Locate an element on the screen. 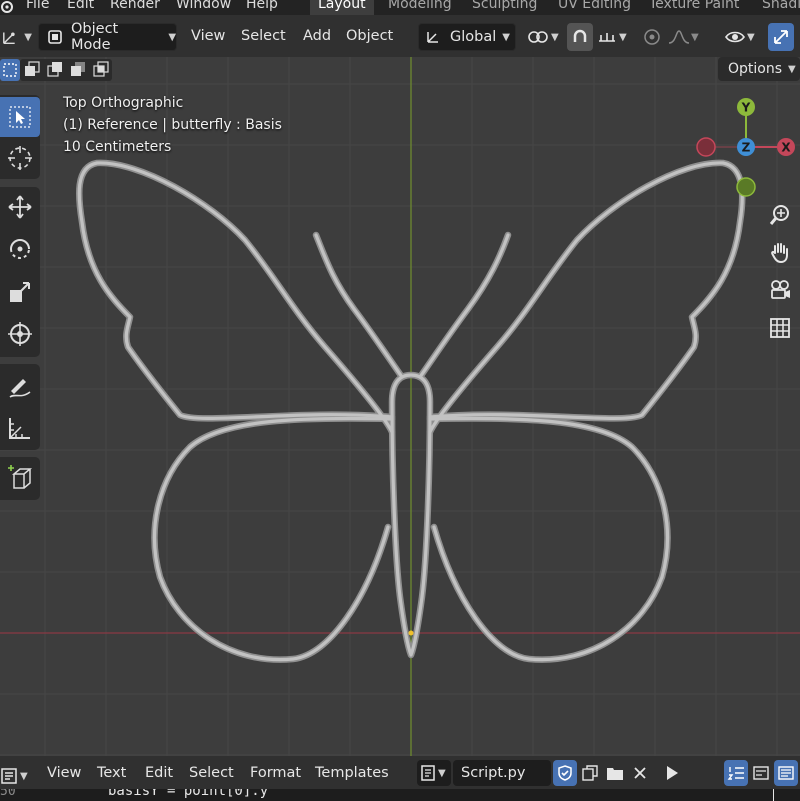 This screenshot has width=800, height=801. editor-menu-text: Text is located at coordinates (111, 773).